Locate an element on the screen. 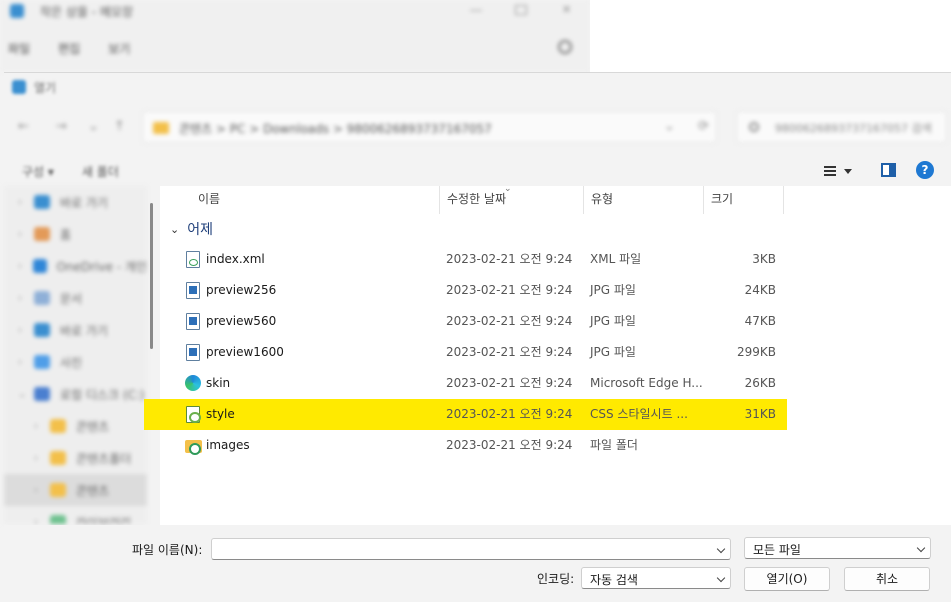 This screenshot has height=602, width=951. filename-label: 파일 이름(N): is located at coordinates (167, 550).